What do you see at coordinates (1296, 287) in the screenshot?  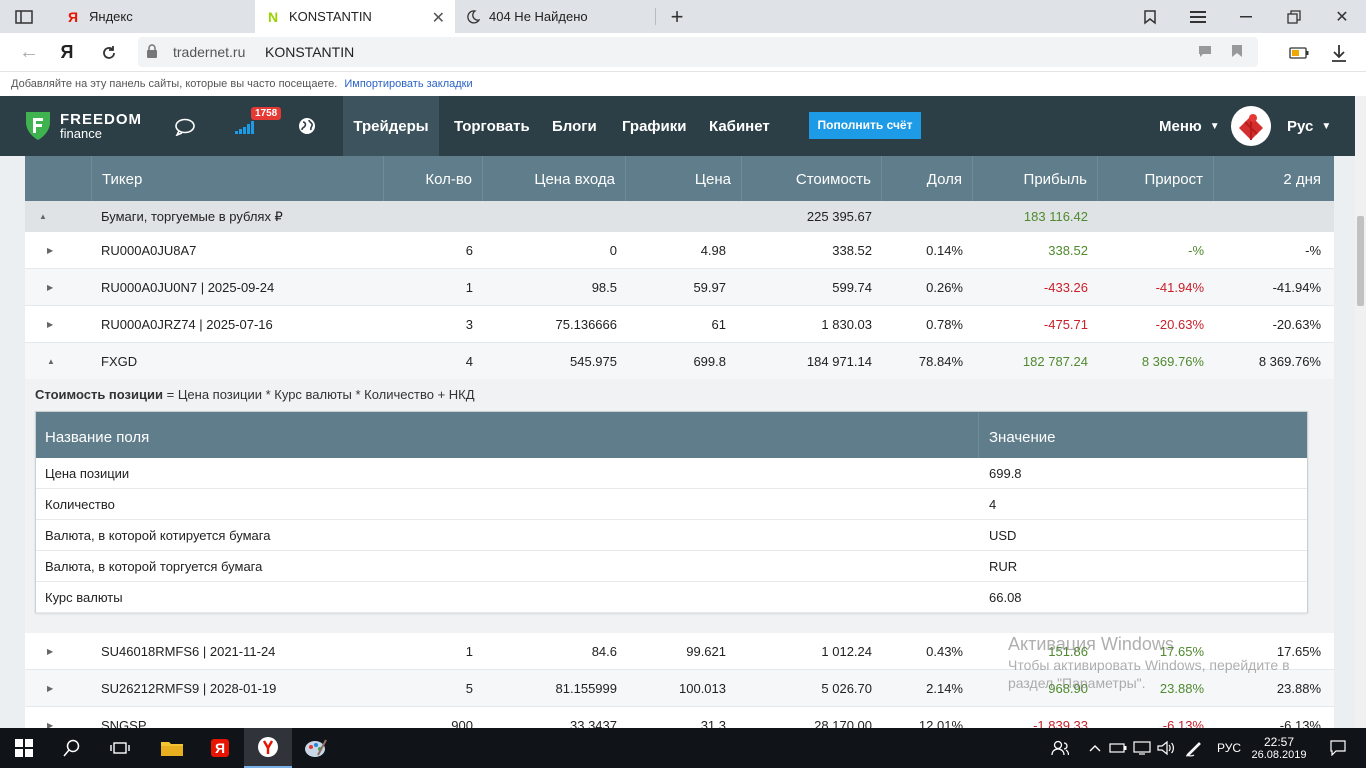 I see `cell-two-days: -41.94%` at bounding box center [1296, 287].